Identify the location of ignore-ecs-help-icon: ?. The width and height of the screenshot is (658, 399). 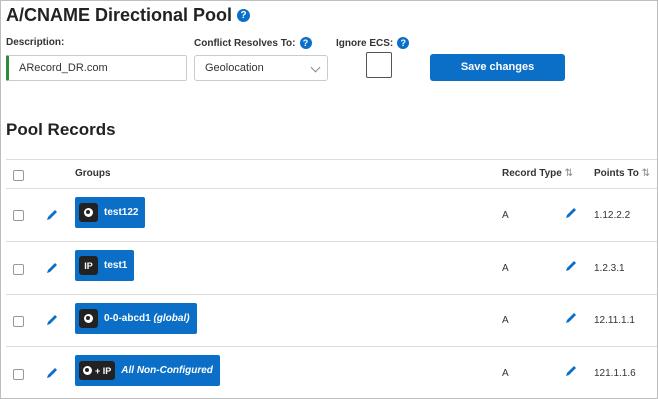
(403, 43).